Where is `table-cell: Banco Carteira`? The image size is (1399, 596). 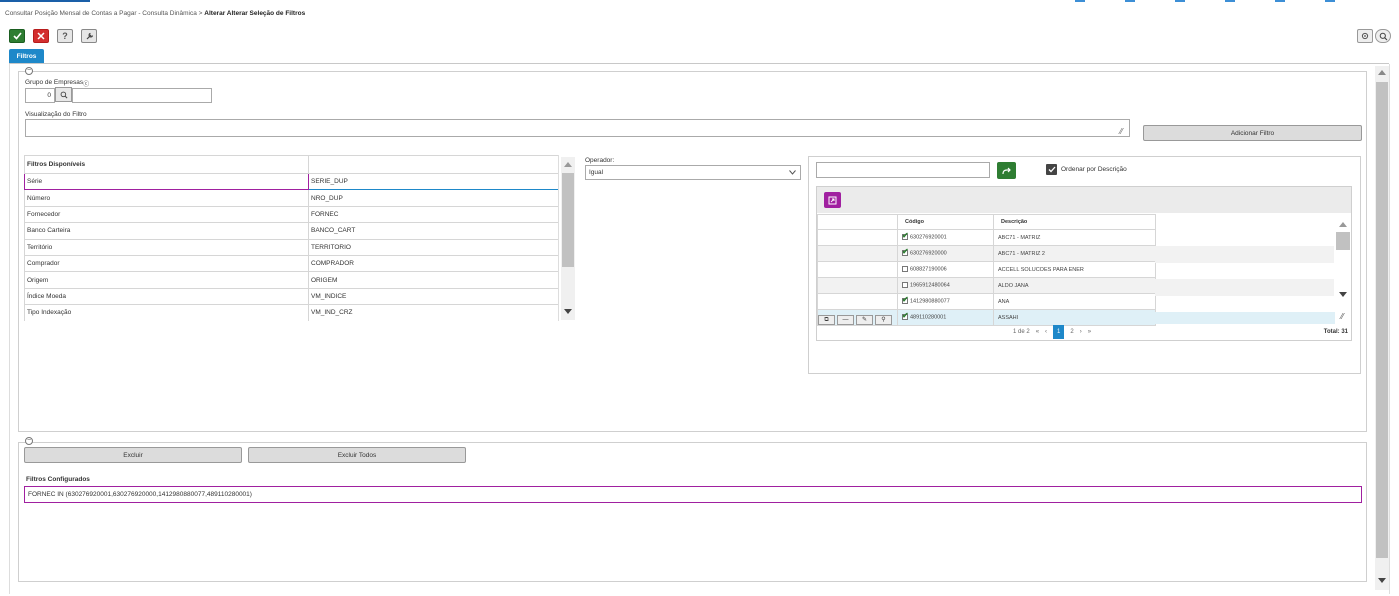 table-cell: Banco Carteira is located at coordinates (166, 231).